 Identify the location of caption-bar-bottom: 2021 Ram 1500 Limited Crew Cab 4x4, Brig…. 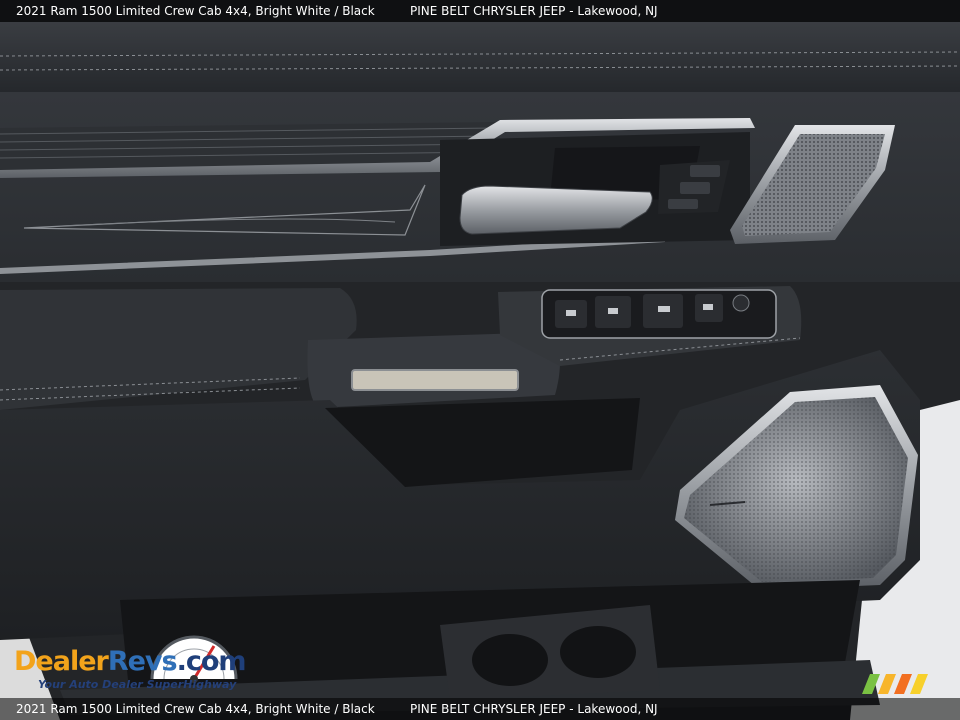
(480, 709).